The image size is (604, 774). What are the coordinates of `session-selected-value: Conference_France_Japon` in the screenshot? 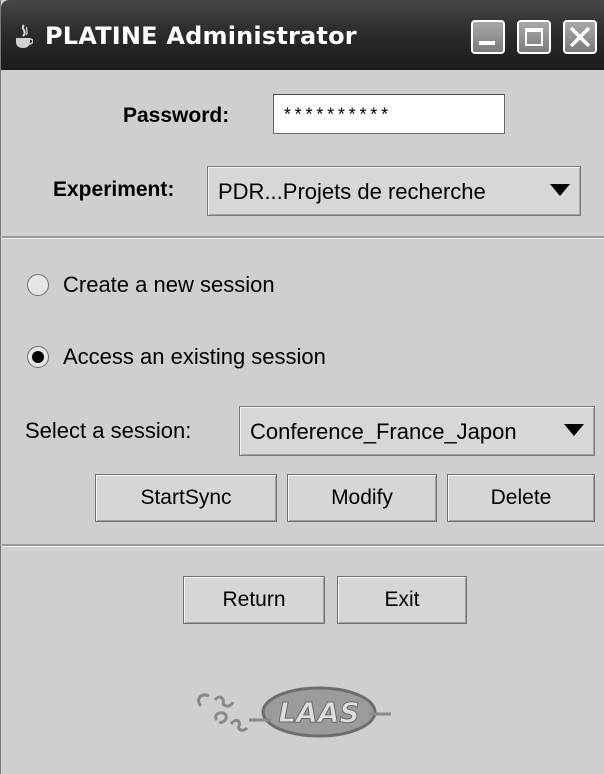 It's located at (383, 431).